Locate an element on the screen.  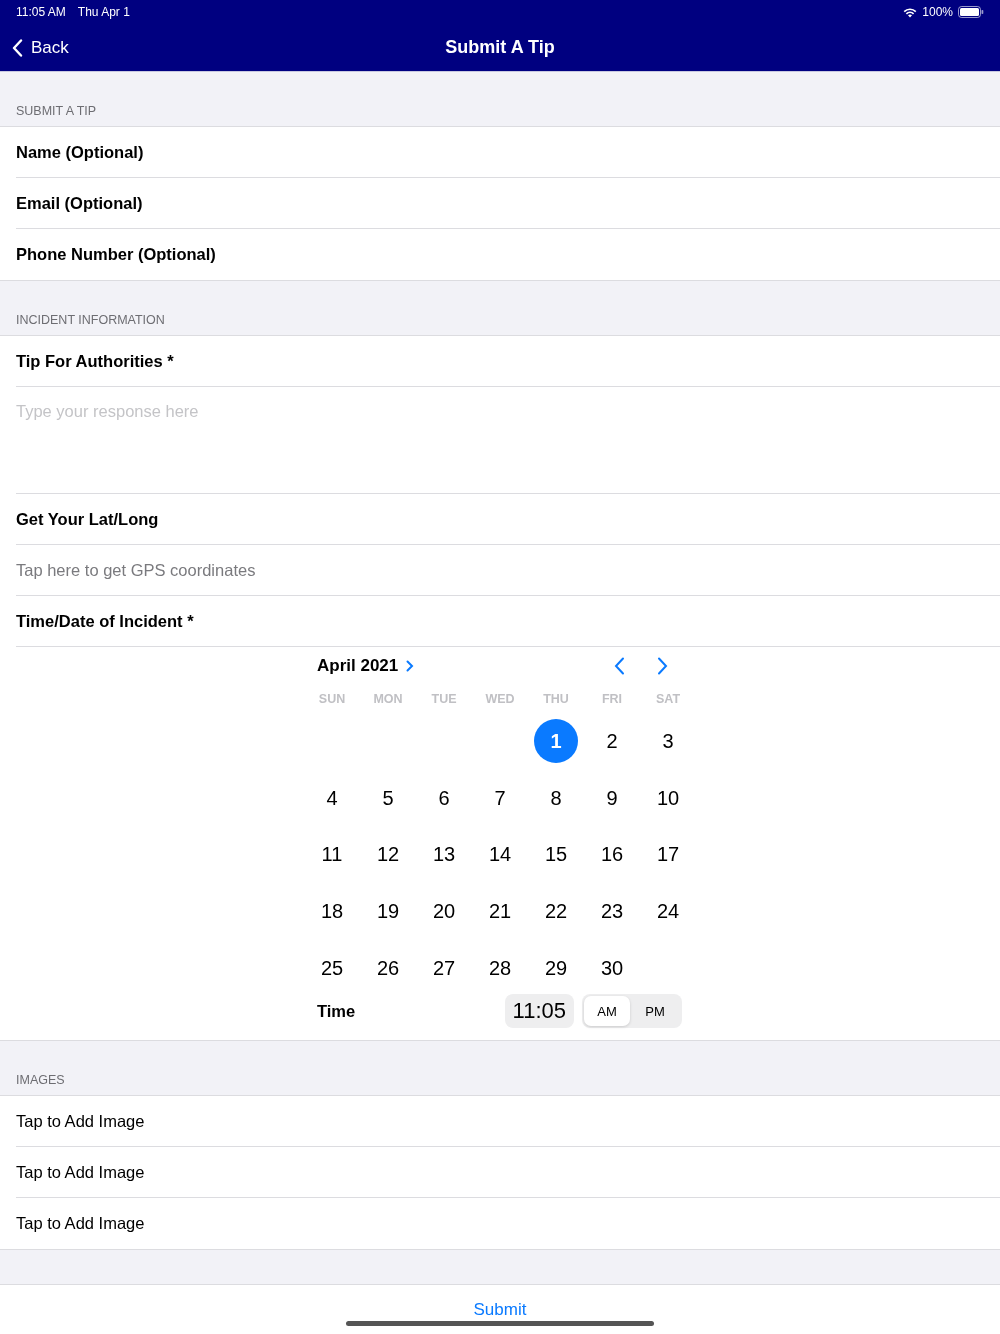
calendar-day: 26 is located at coordinates (388, 968).